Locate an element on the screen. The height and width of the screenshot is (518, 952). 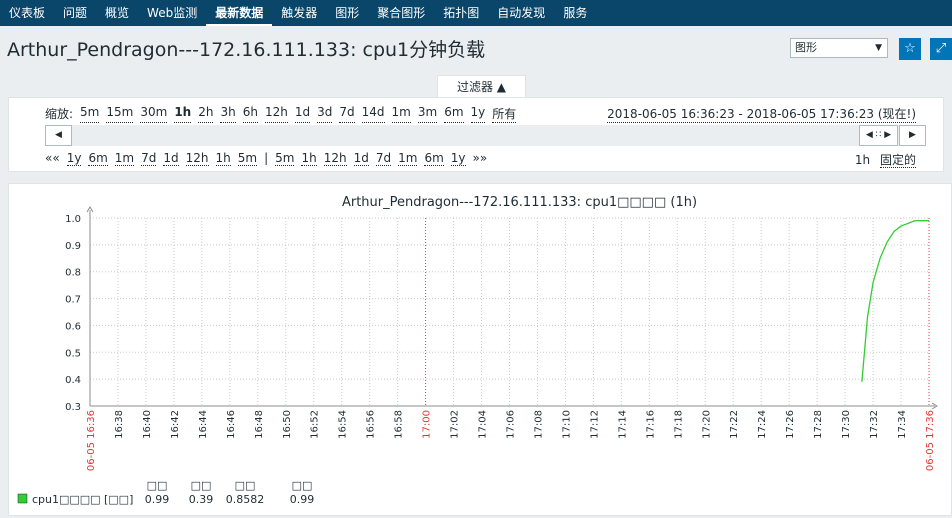
view-type-select: 图形 ▼ is located at coordinates (839, 48).